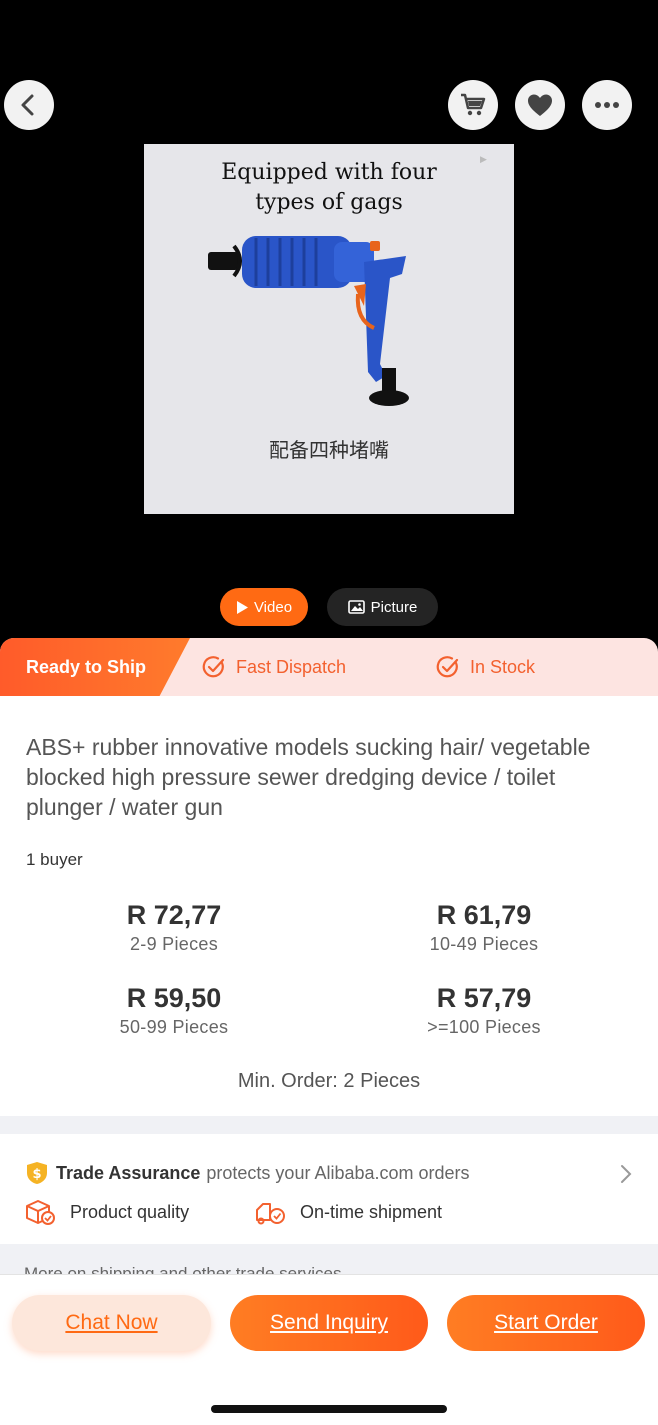  I want to click on ready-to-ship-badge: Ready to Ship, so click(95, 667).